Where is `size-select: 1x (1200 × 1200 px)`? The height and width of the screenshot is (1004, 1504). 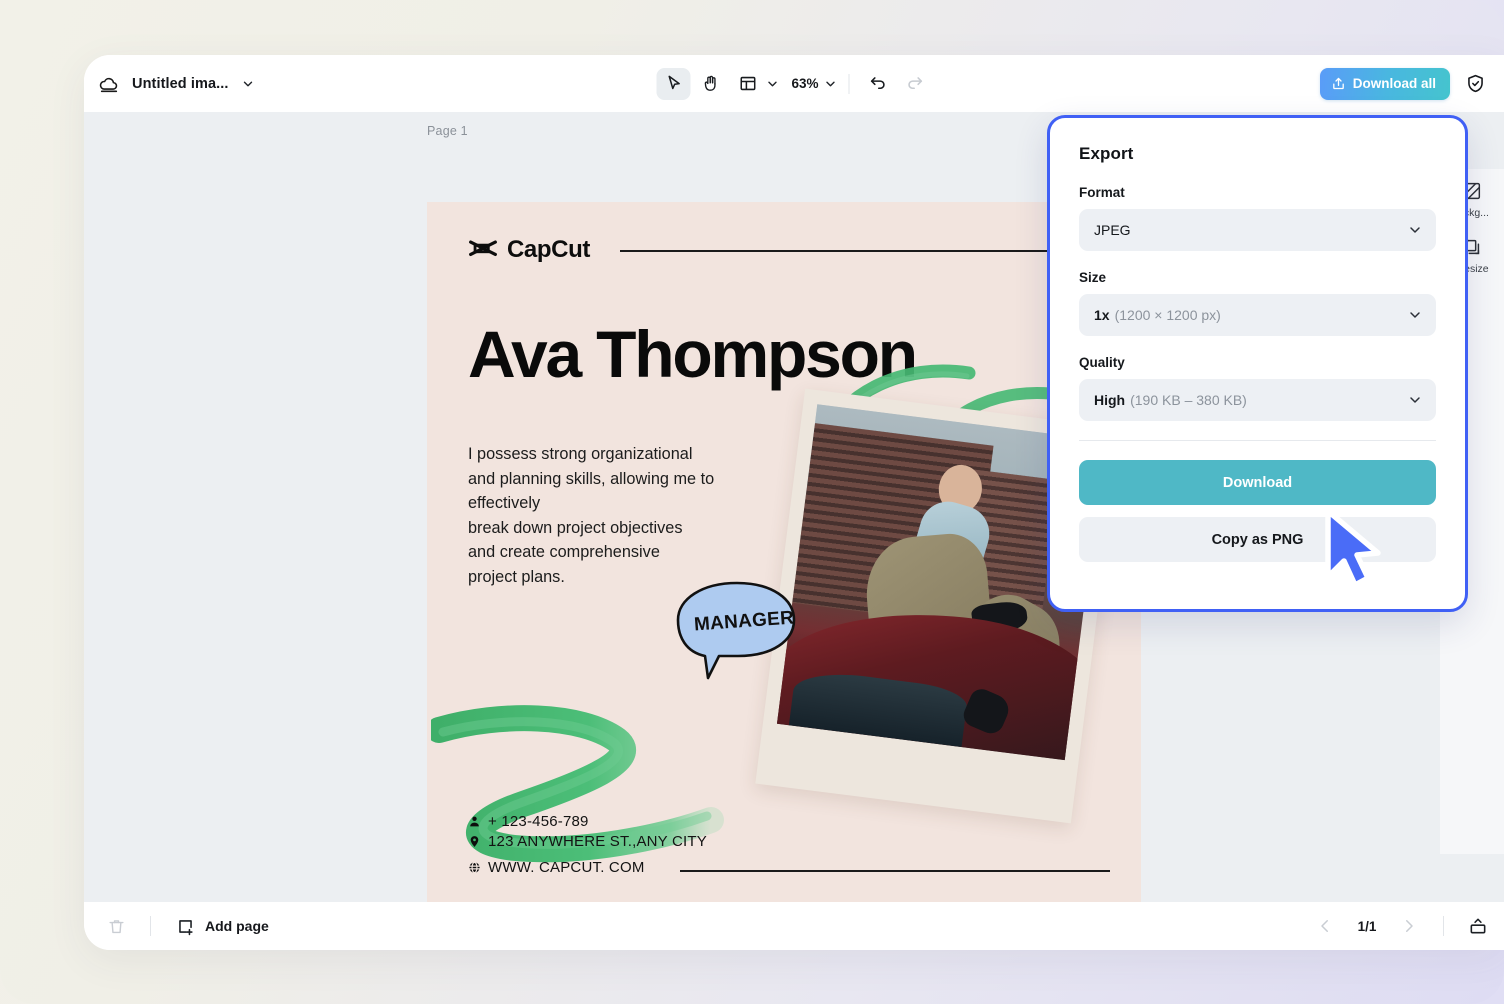 size-select: 1x (1200 × 1200 px) is located at coordinates (1257, 315).